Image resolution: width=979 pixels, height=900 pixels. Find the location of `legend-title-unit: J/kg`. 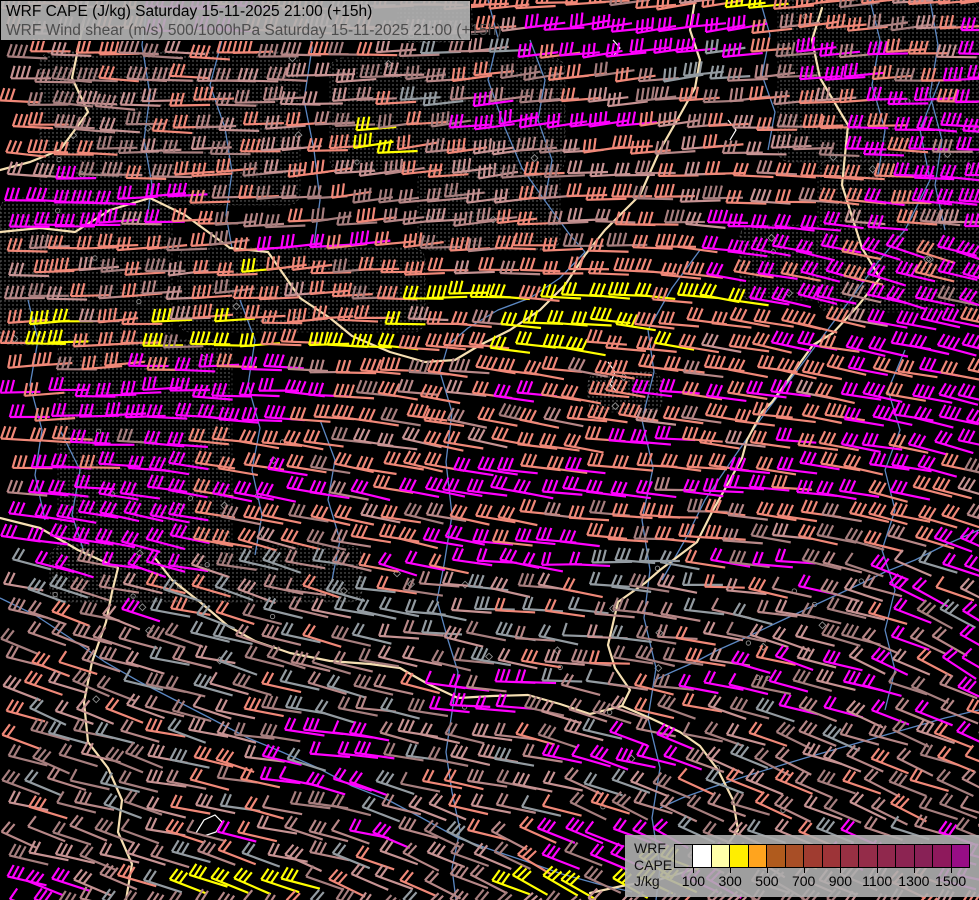

legend-title-unit: J/kg is located at coordinates (647, 881).